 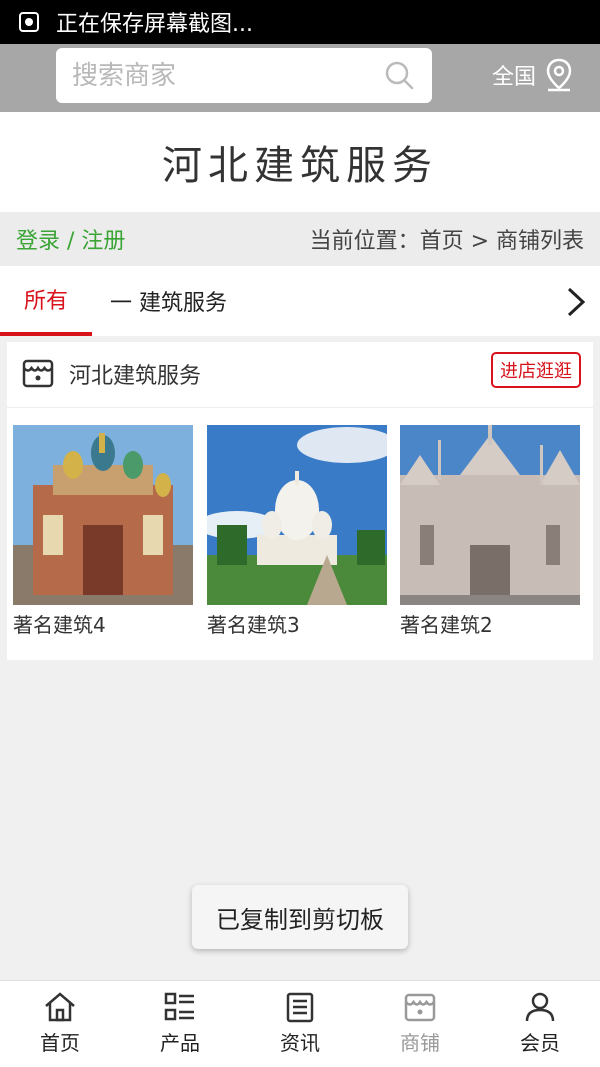 What do you see at coordinates (168, 301) in the screenshot?
I see `tab-construction-services: 一 建筑服务` at bounding box center [168, 301].